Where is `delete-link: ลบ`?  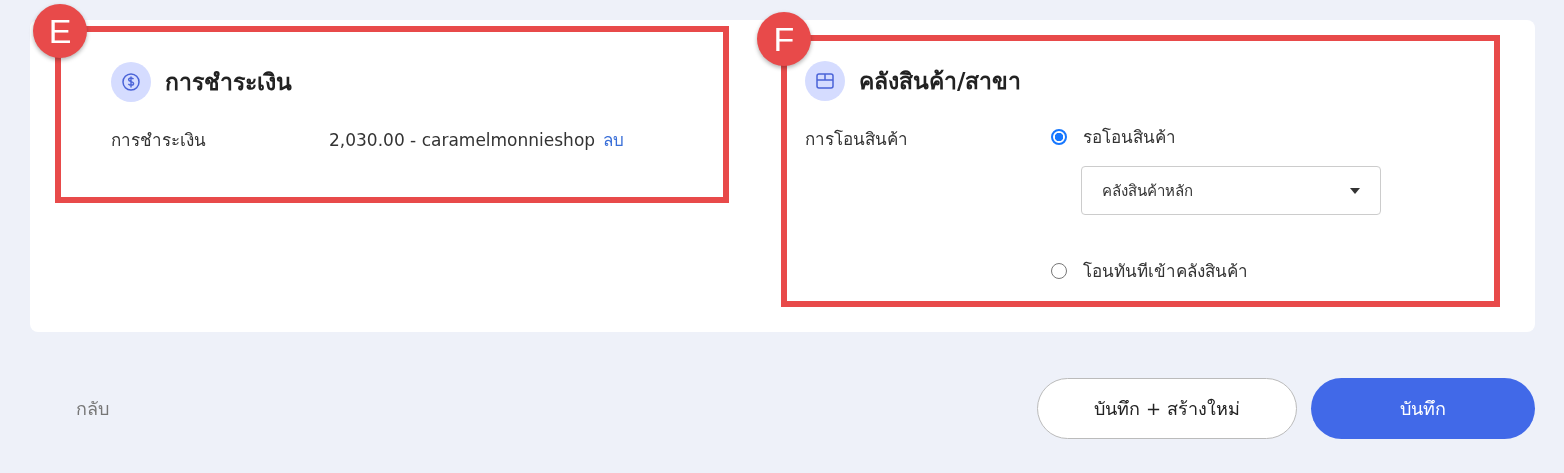
delete-link: ลบ is located at coordinates (614, 139).